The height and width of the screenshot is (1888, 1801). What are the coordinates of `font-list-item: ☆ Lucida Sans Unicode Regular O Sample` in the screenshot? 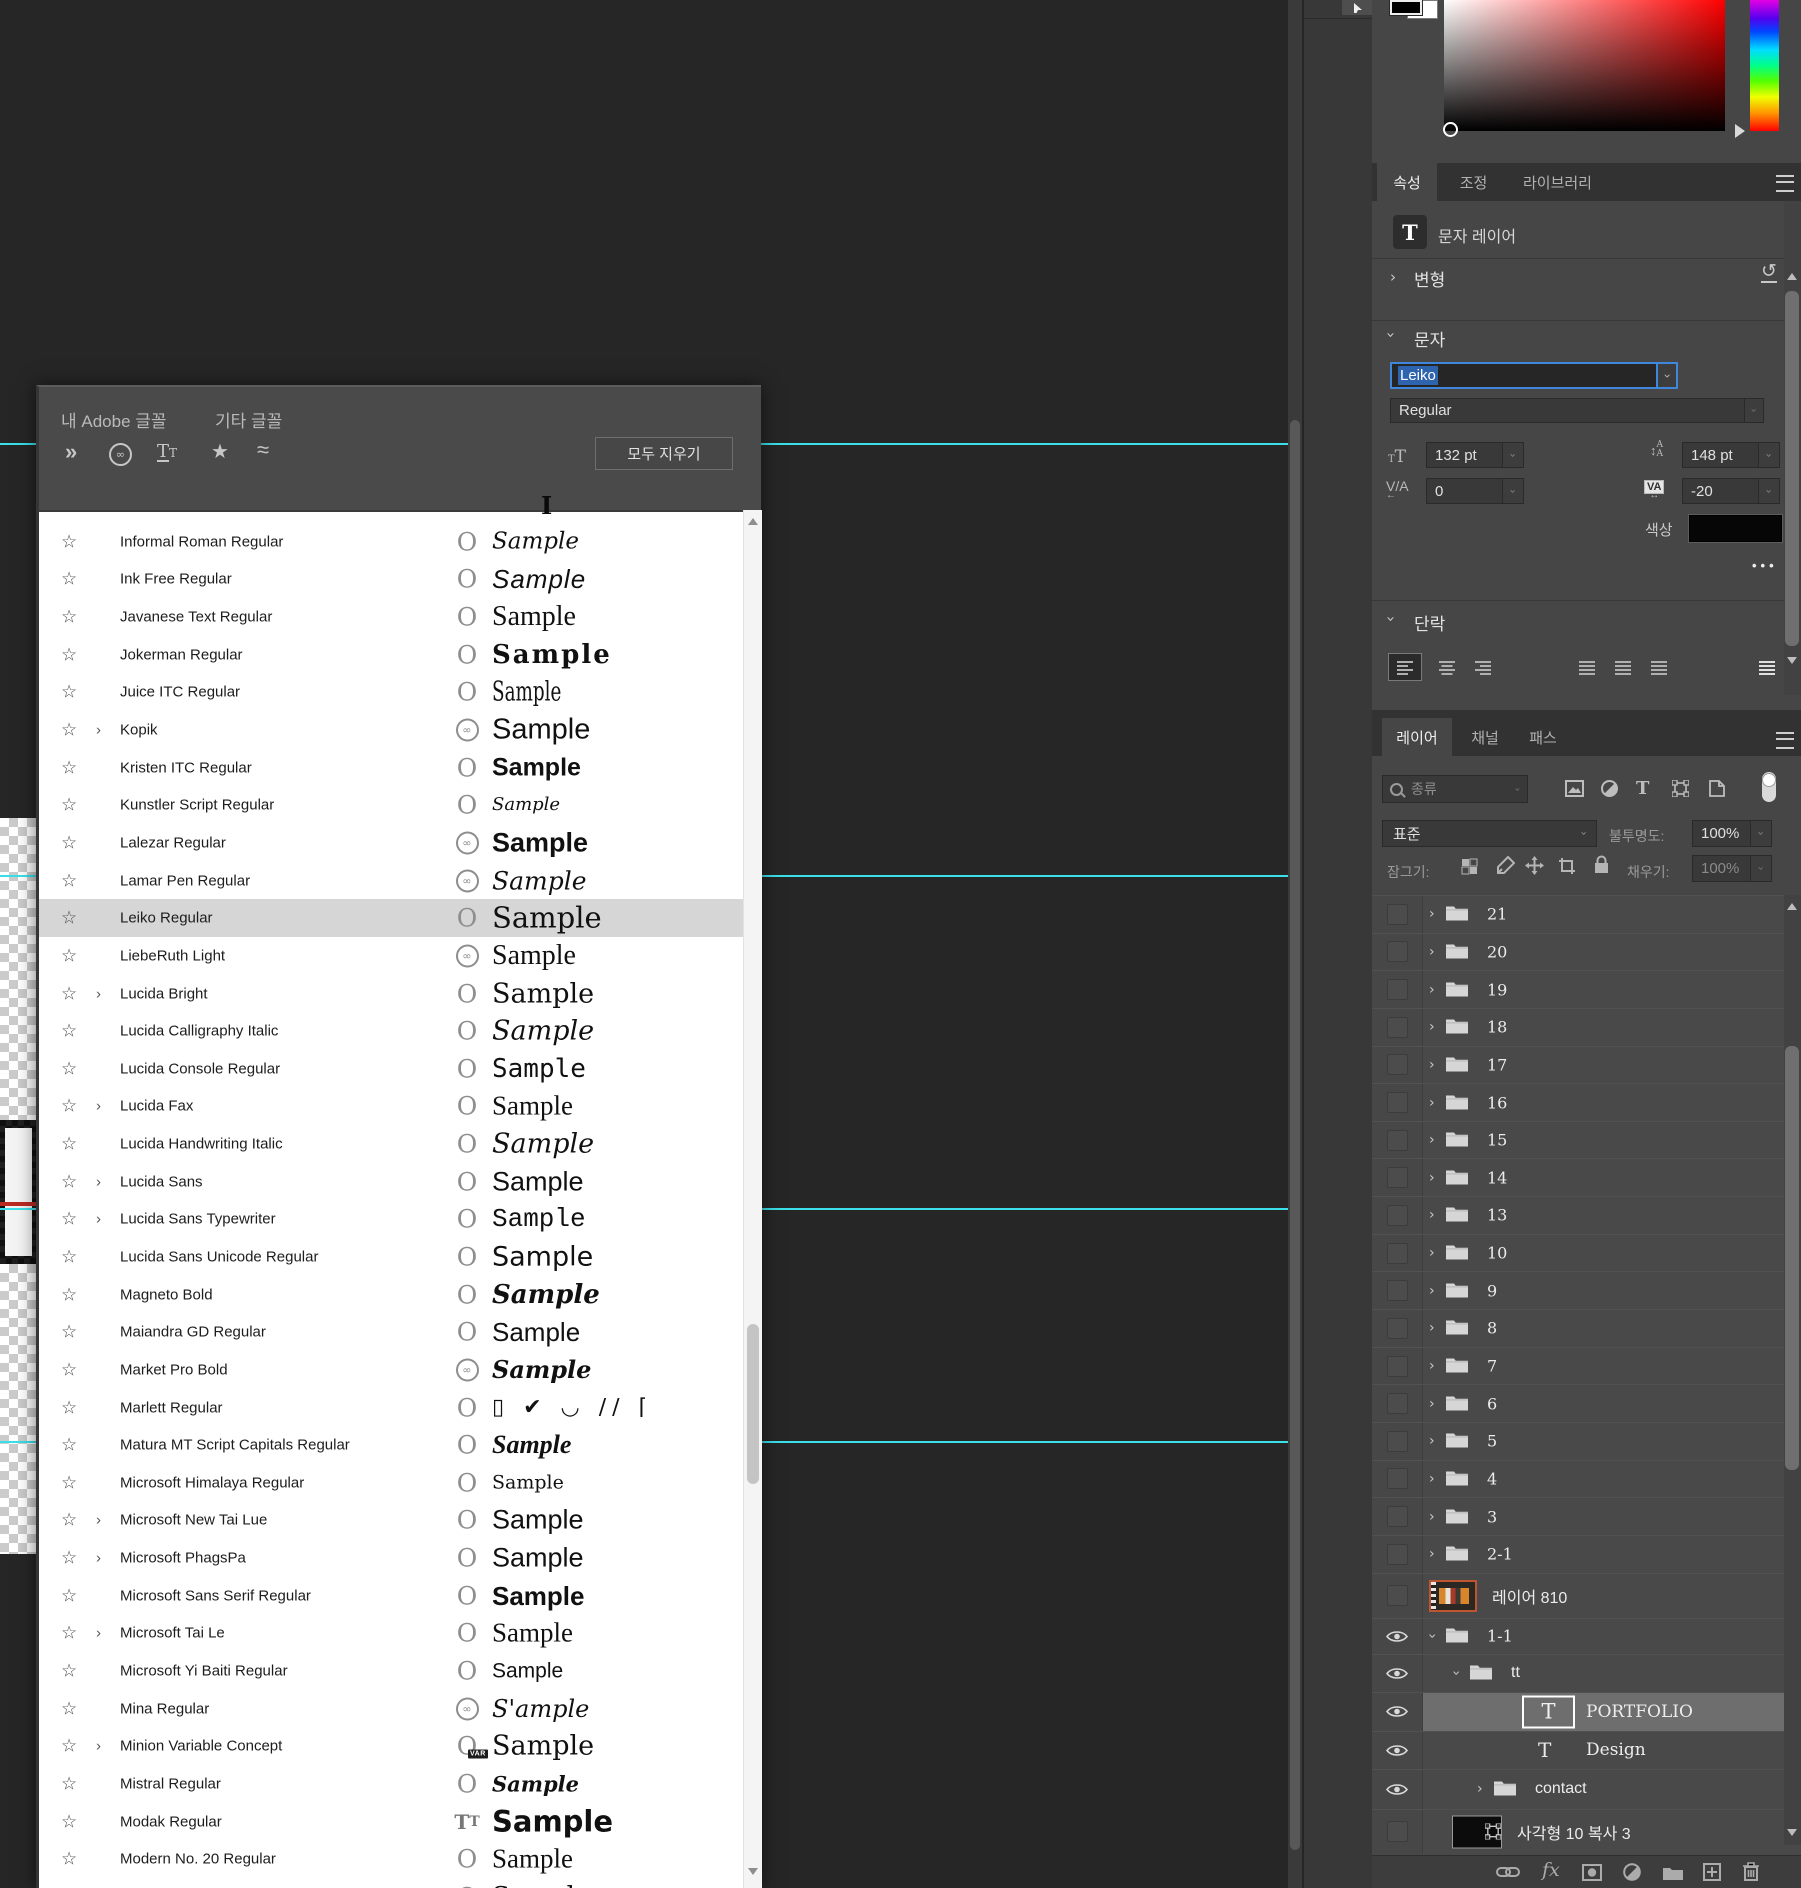 It's located at (391, 1257).